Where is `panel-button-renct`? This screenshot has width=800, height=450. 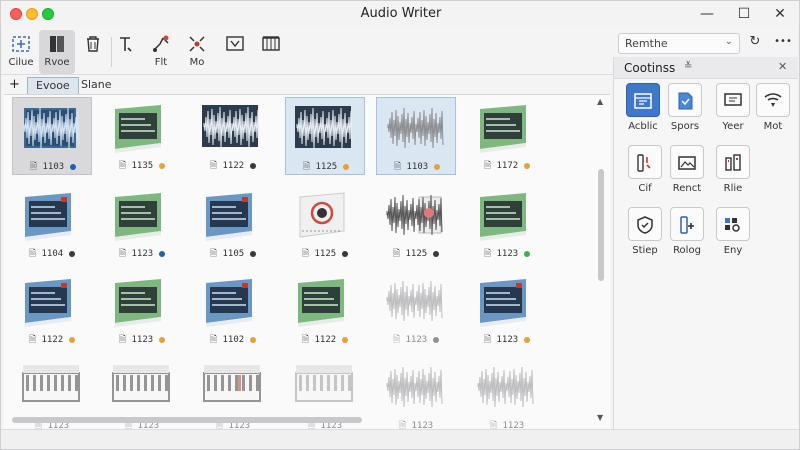
panel-button-renct is located at coordinates (687, 162).